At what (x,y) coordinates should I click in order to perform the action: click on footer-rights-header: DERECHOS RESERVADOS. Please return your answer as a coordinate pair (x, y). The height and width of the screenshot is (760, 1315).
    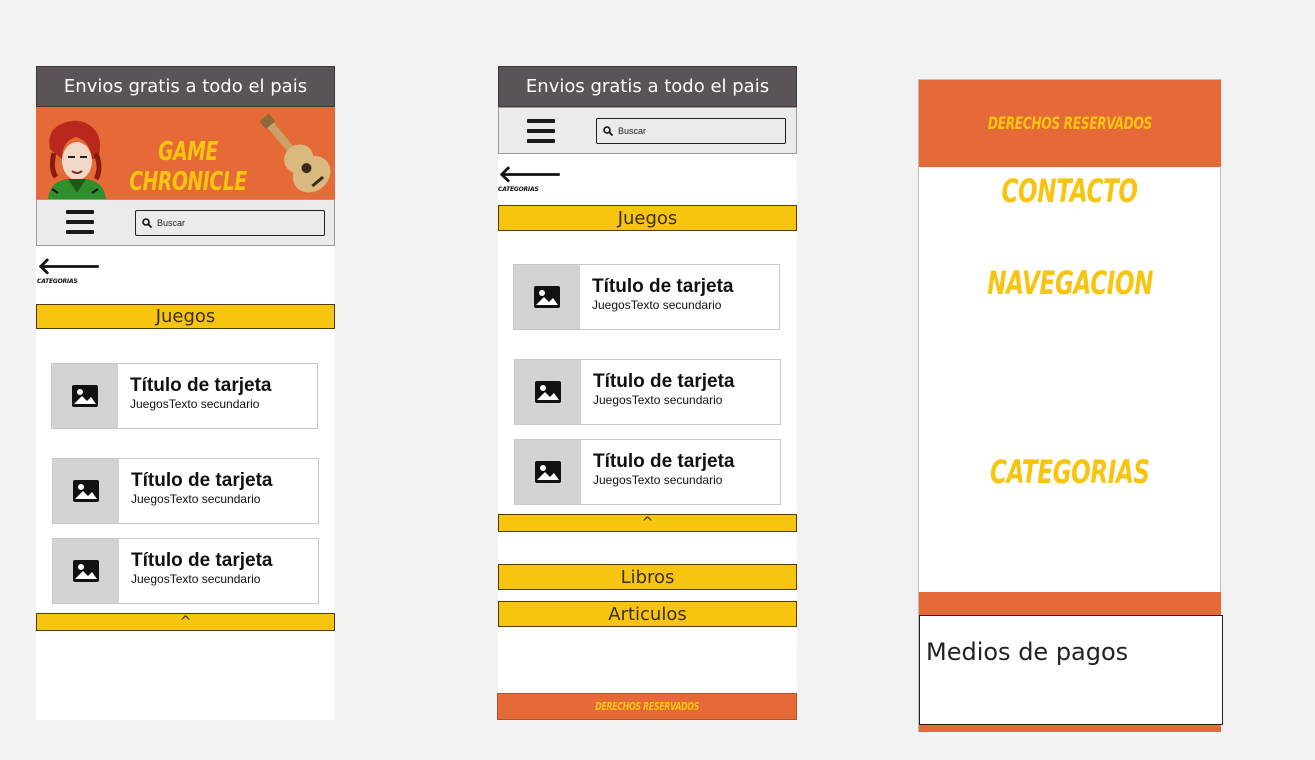
    Looking at the image, I should click on (1070, 123).